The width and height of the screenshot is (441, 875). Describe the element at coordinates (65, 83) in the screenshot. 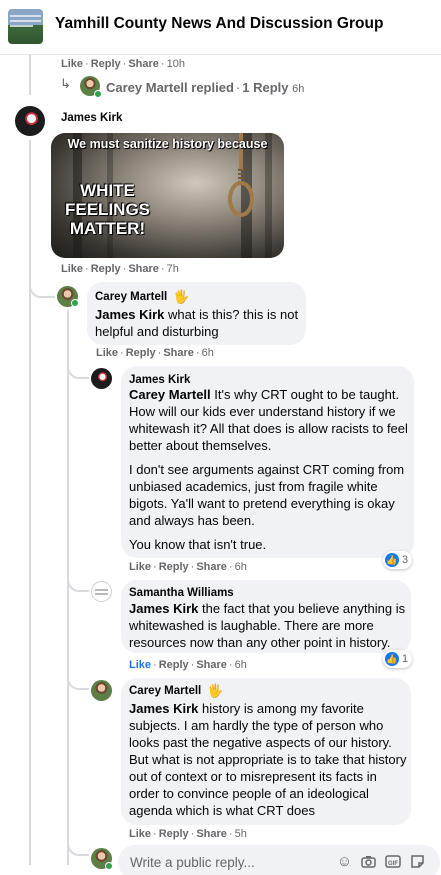

I see `reply-arrow-icon: ↳` at that location.